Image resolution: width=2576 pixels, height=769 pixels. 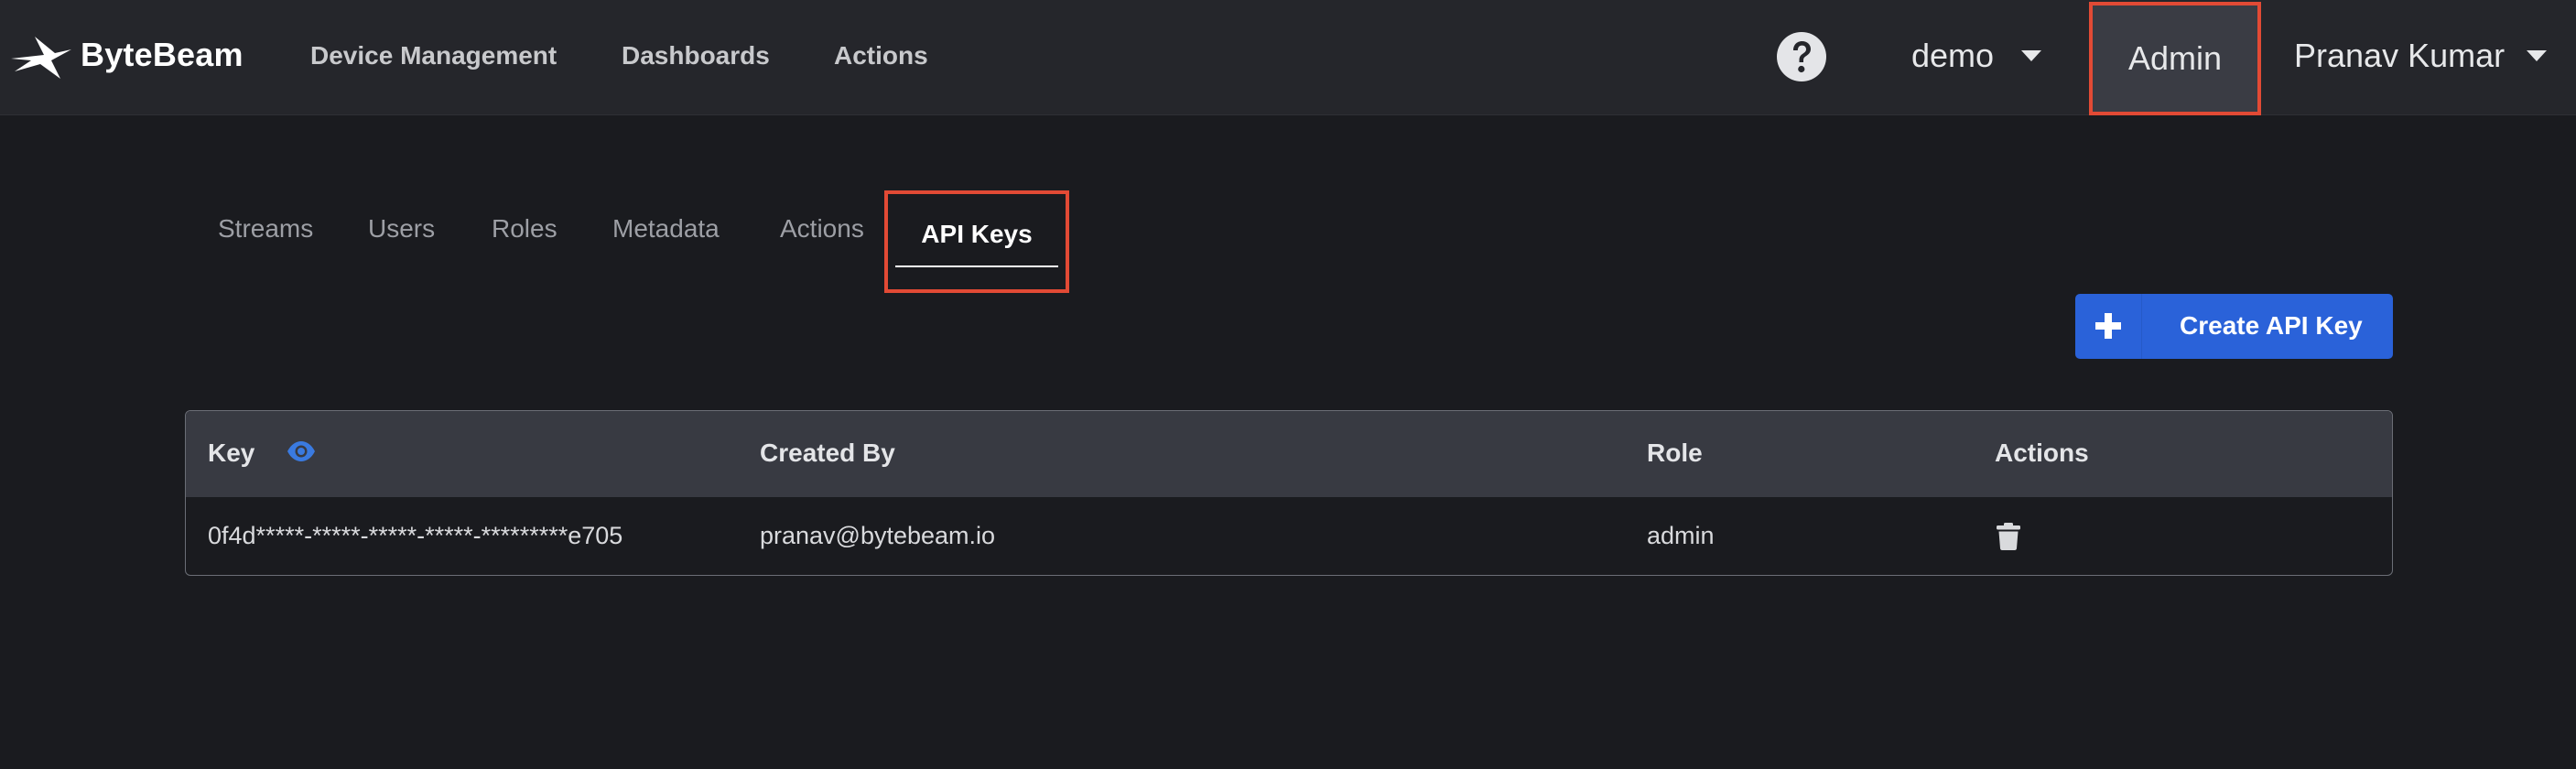 I want to click on role-value: admin, so click(x=1681, y=535).